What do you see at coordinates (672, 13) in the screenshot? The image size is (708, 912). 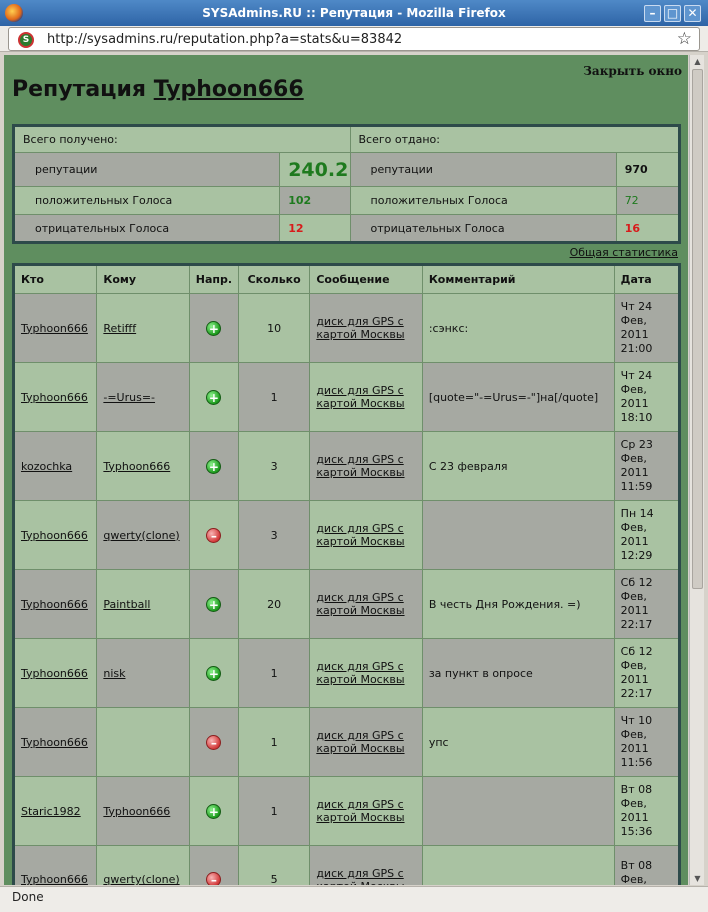 I see `maximize-button: □` at bounding box center [672, 13].